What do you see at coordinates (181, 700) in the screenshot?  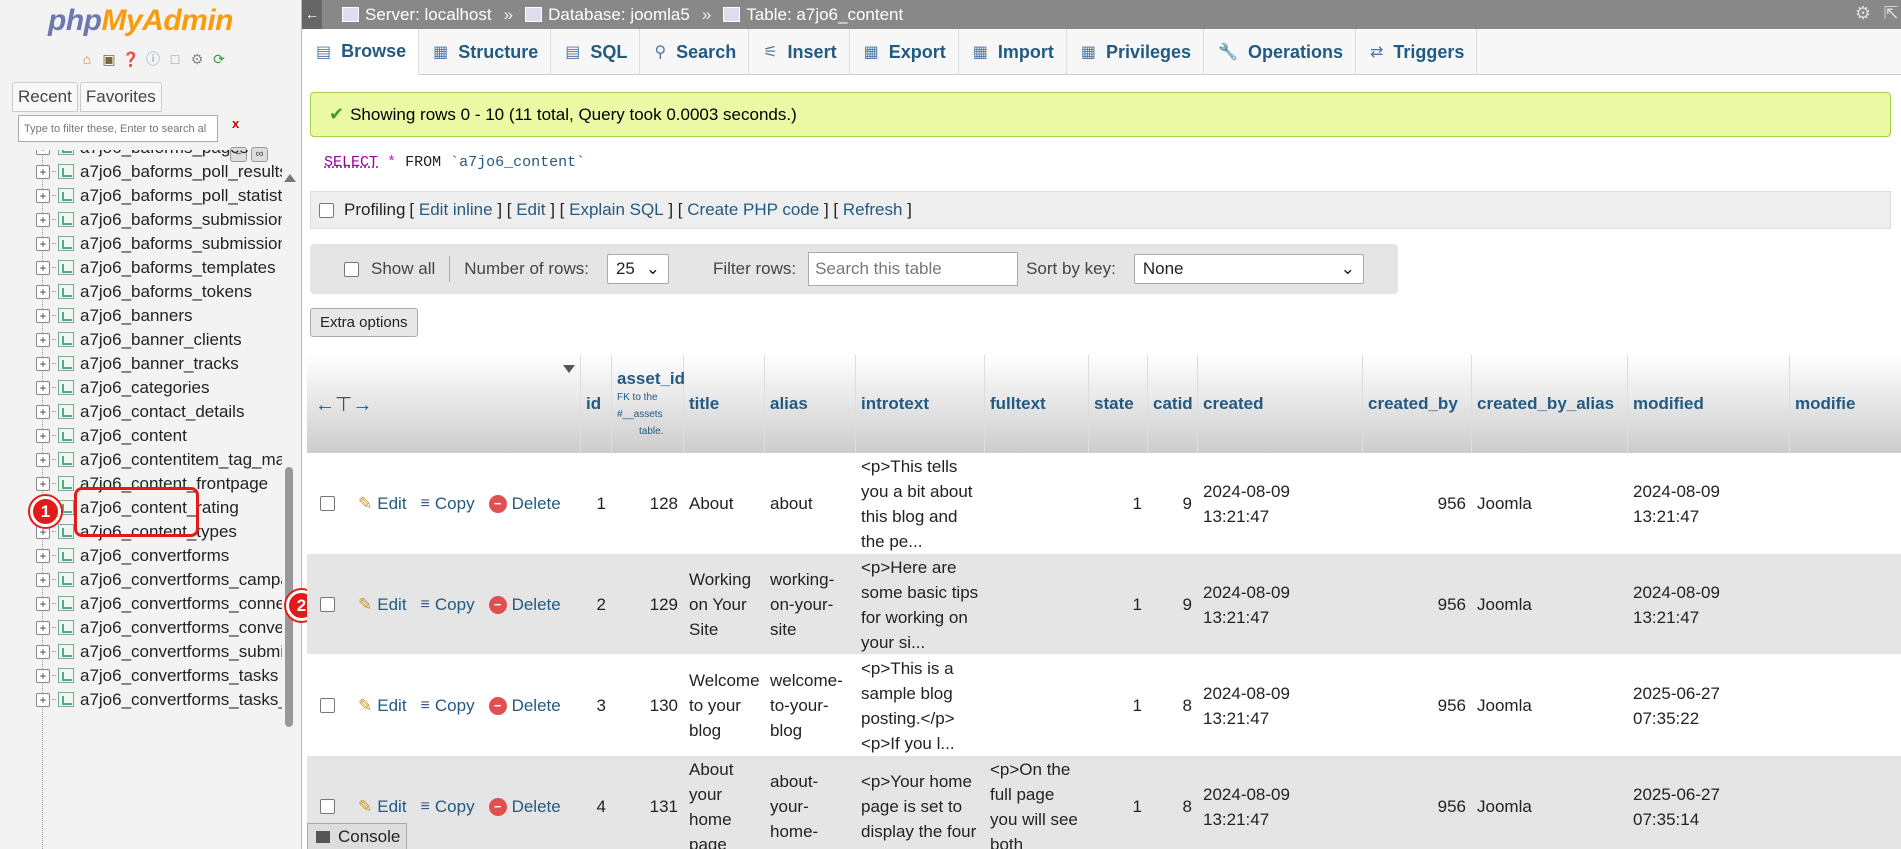 I see `tree-item-label: a7jo6_convertforms_tasks_` at bounding box center [181, 700].